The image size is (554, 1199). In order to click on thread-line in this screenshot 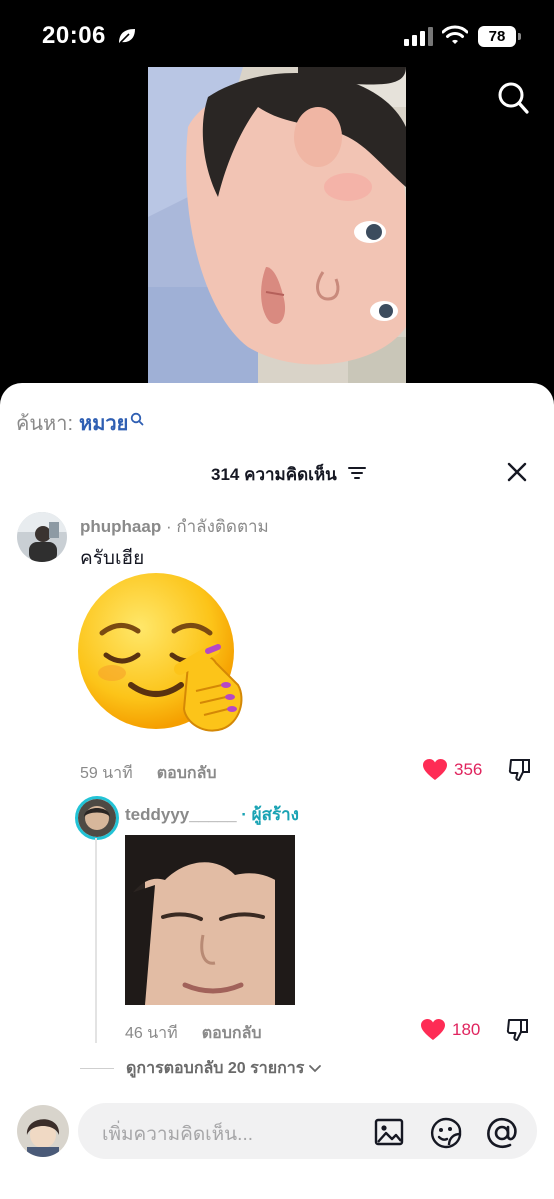, I will do `click(96, 940)`.